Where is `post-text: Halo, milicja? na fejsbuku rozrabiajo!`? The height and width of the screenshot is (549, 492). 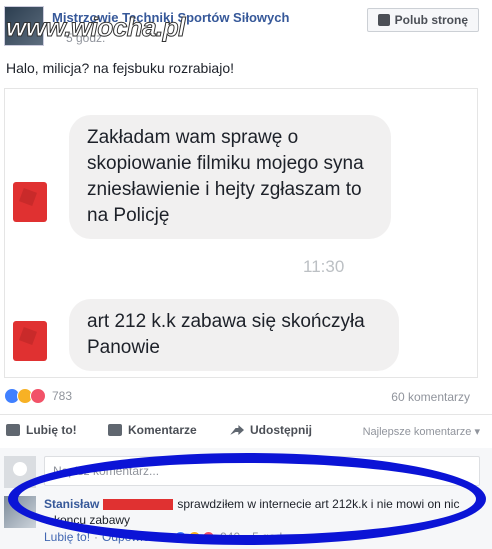 post-text: Halo, milicja? na fejsbuku rozrabiajo! is located at coordinates (120, 68).